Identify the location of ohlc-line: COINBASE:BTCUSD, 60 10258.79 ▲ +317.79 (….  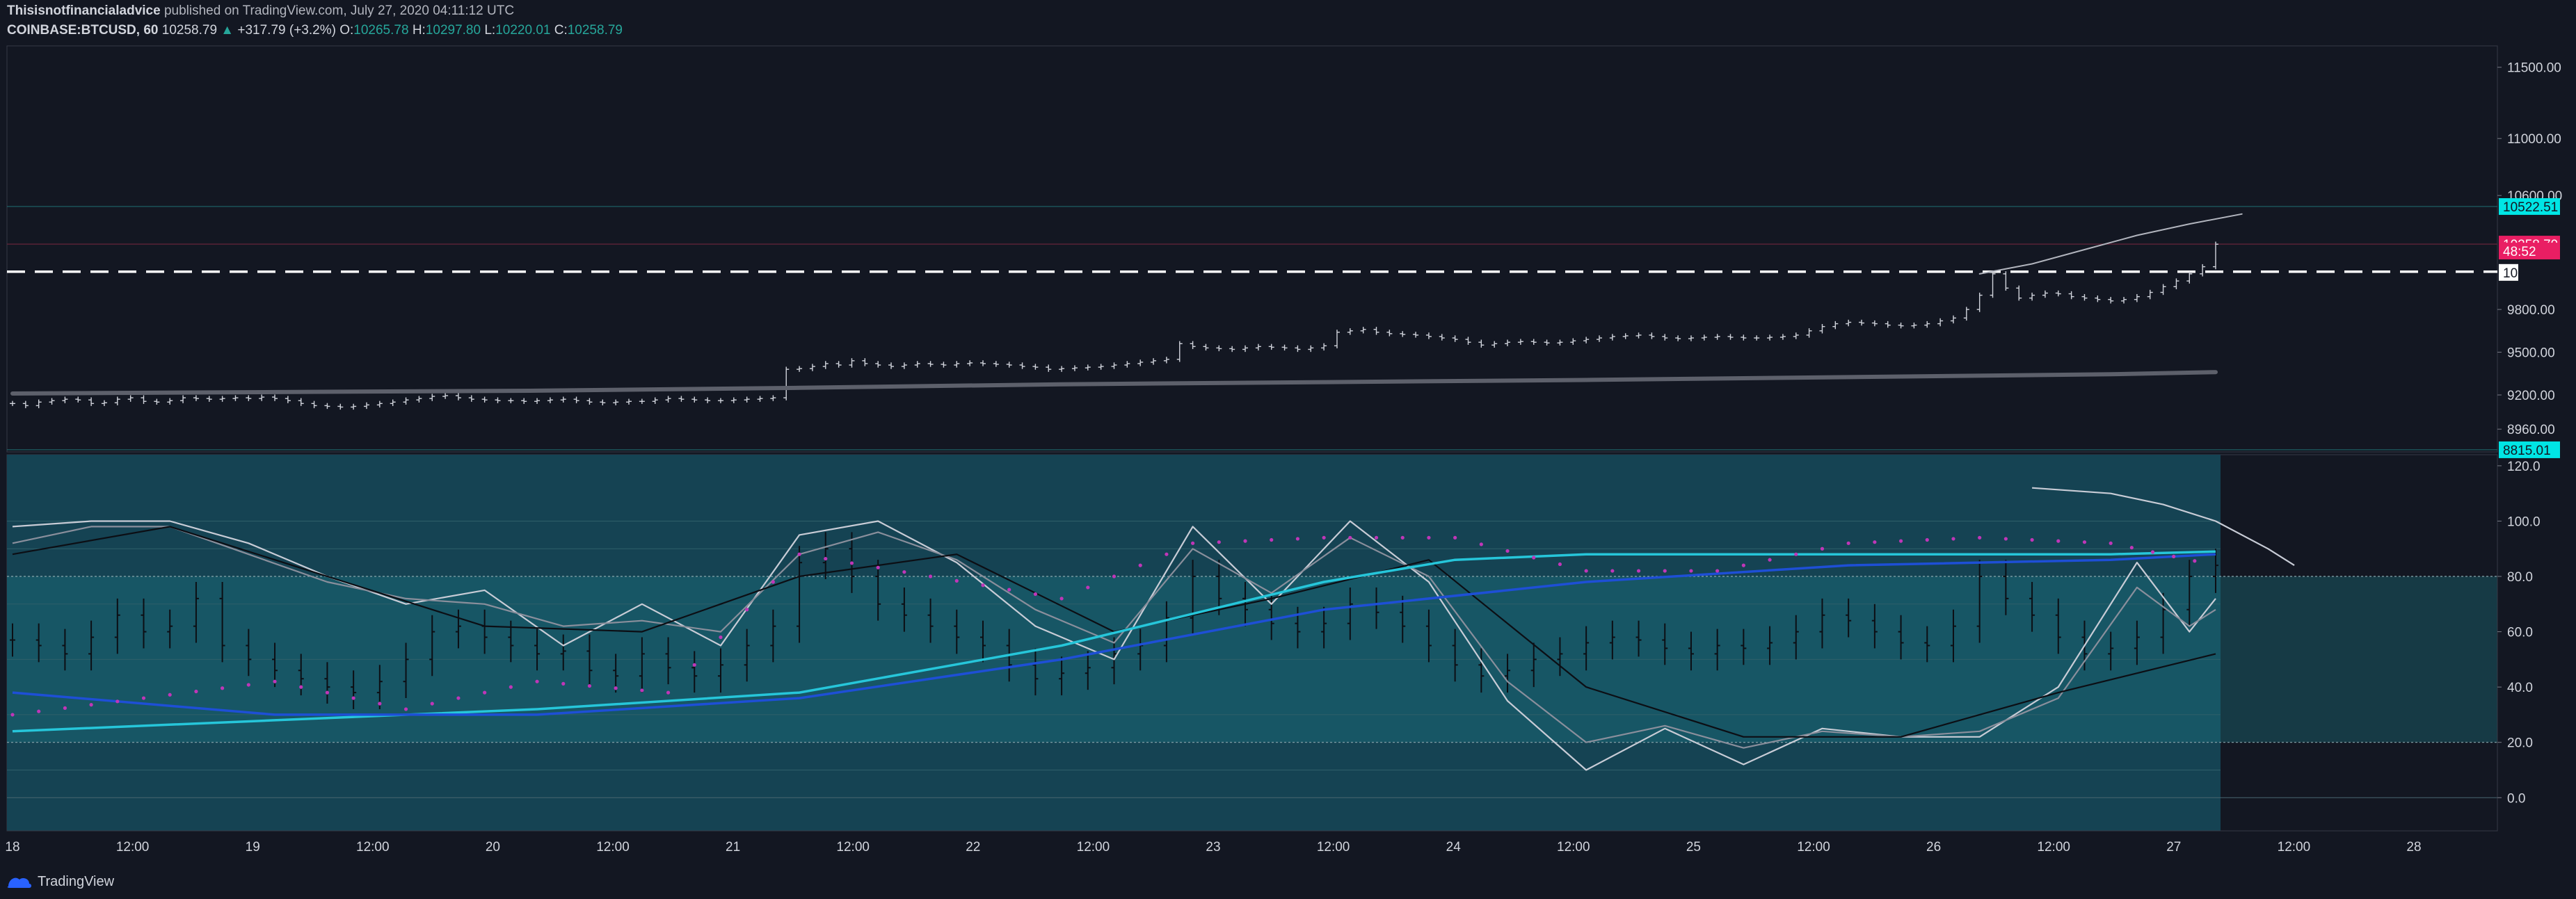
(315, 30).